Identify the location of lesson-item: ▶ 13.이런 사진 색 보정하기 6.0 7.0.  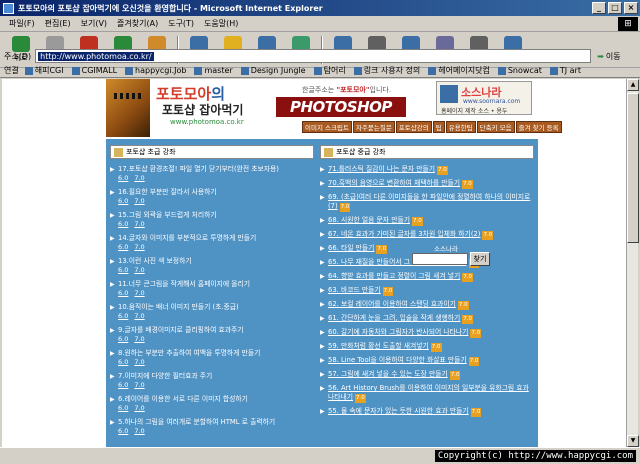
(212, 266).